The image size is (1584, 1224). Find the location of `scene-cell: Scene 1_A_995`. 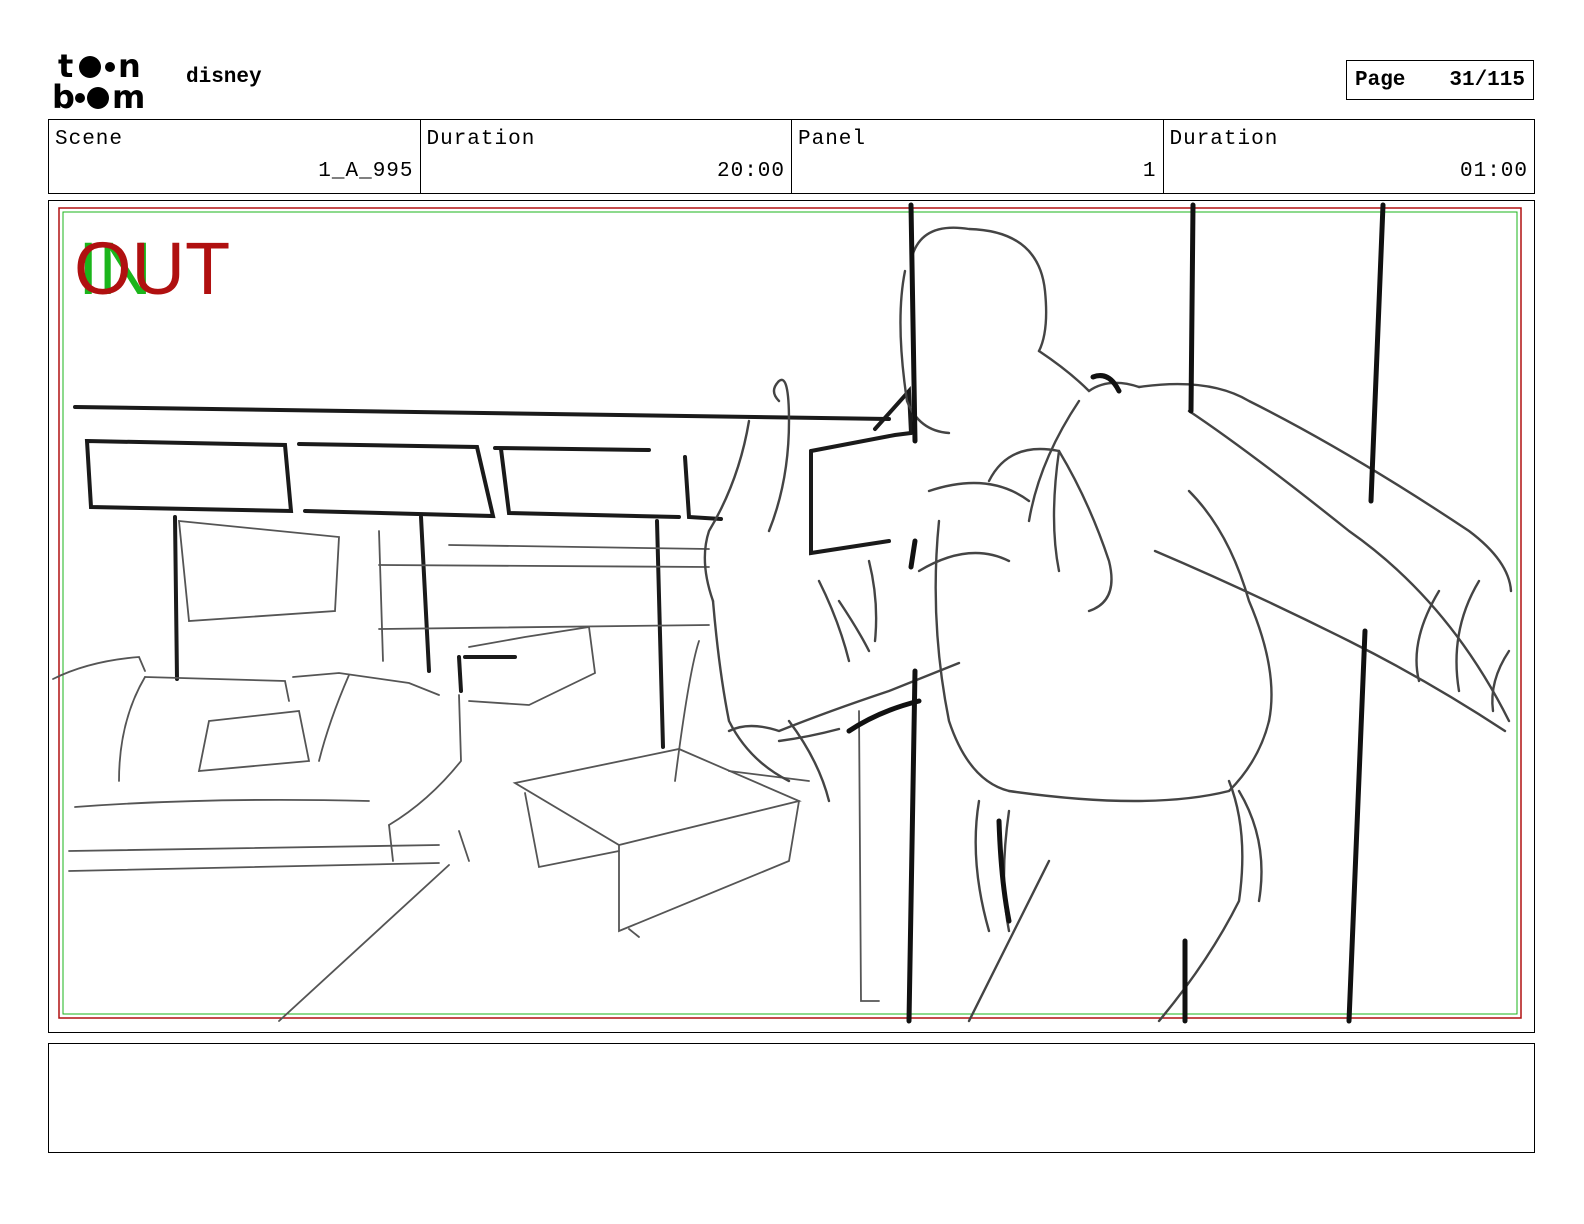

scene-cell: Scene 1_A_995 is located at coordinates (235, 156).